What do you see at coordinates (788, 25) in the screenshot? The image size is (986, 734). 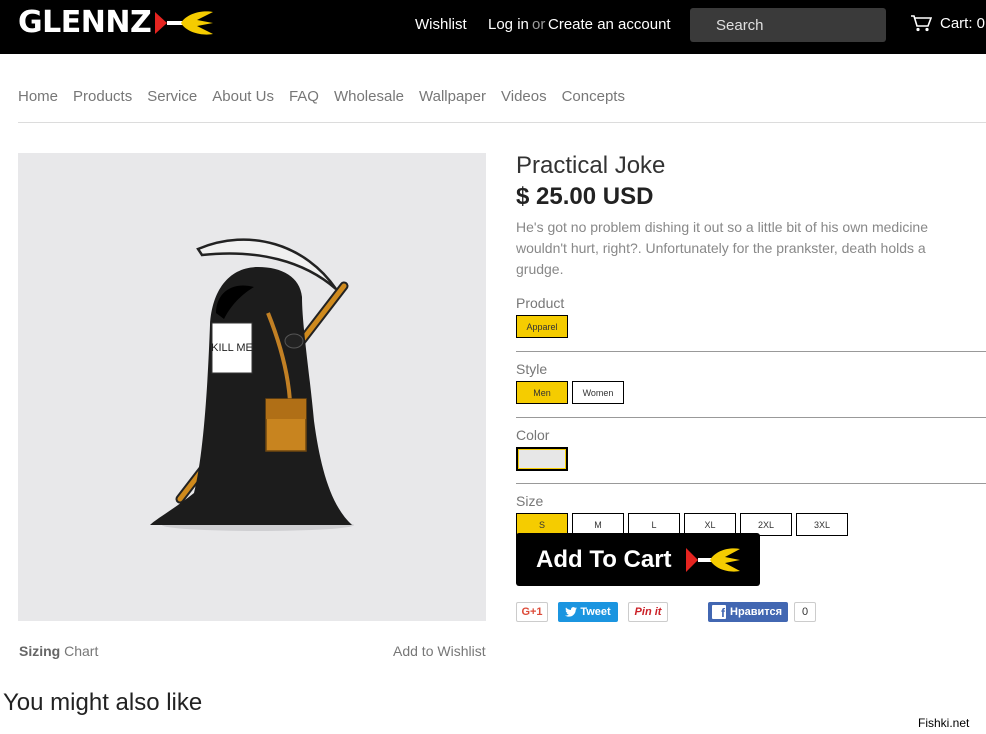 I see `search-input` at bounding box center [788, 25].